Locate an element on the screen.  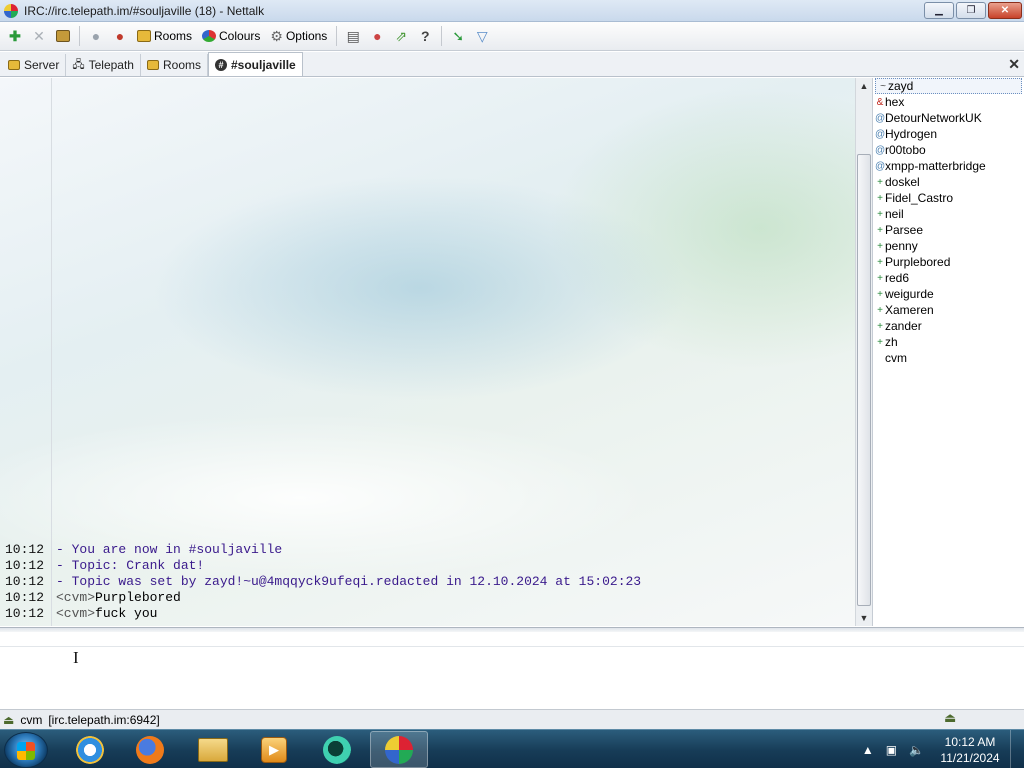
message-input is located at coordinates (512, 678).